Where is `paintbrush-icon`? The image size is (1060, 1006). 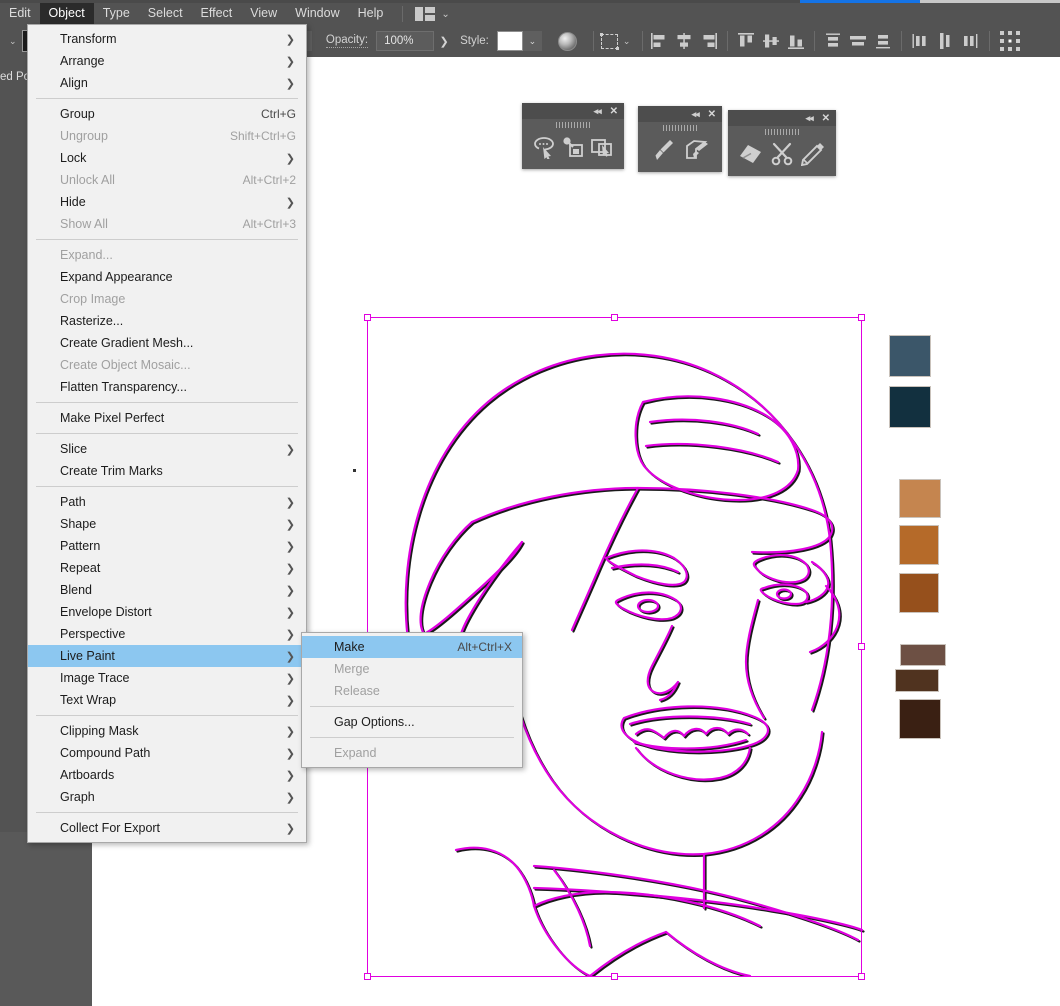 paintbrush-icon is located at coordinates (663, 150).